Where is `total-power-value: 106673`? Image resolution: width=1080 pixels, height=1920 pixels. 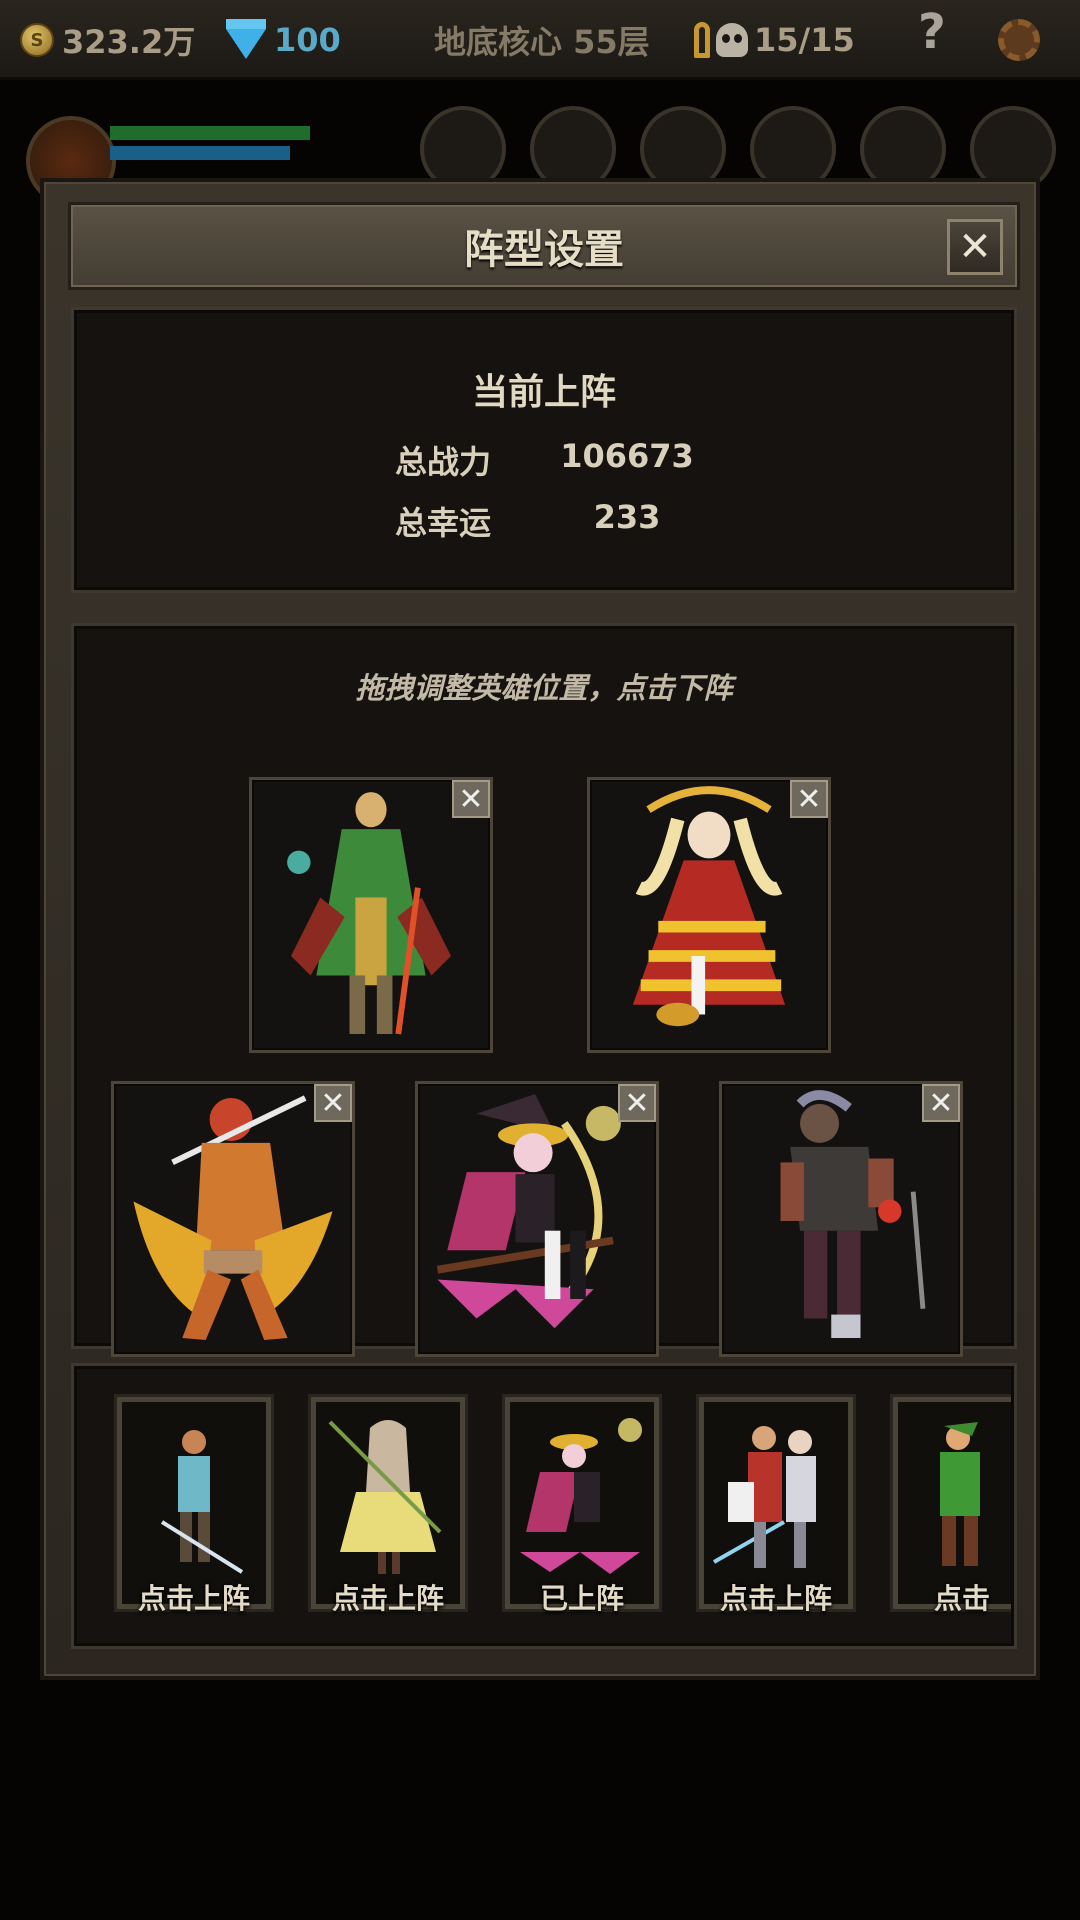 total-power-value: 106673 is located at coordinates (627, 456).